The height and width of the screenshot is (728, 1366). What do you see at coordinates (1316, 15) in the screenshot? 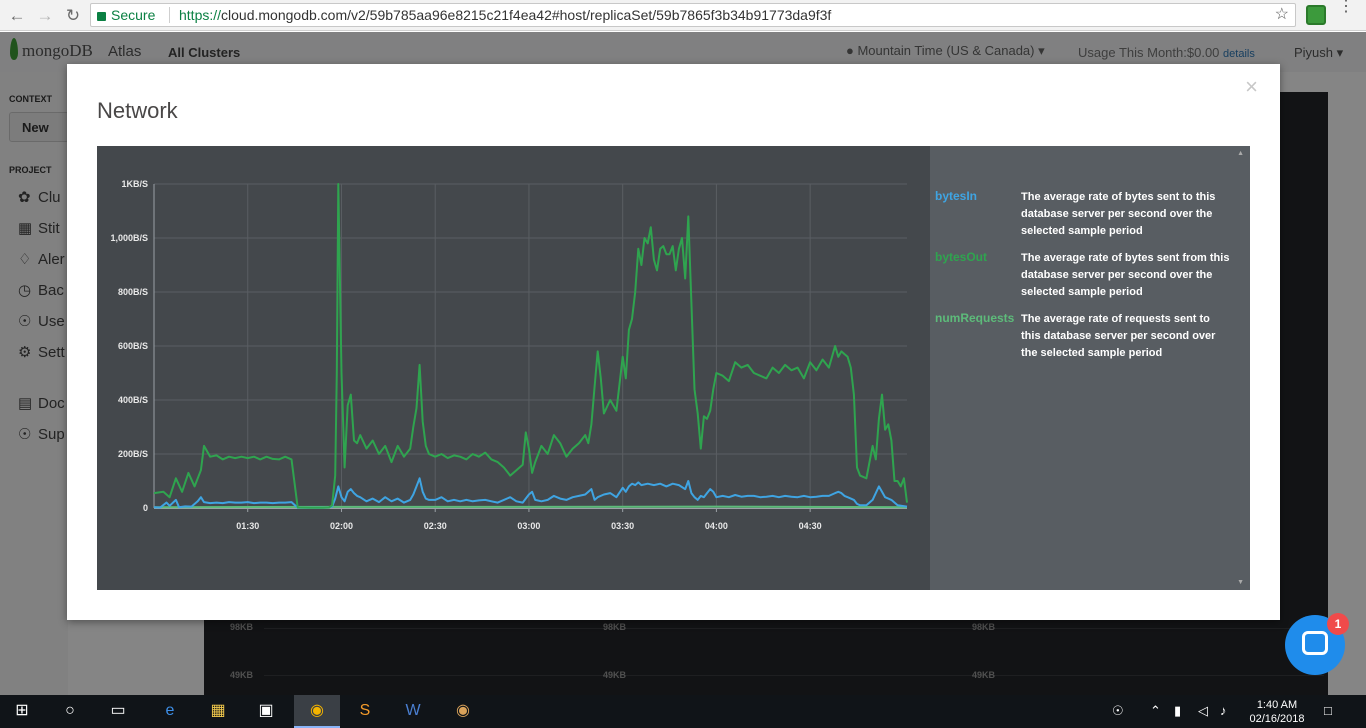
I see `extension-icon` at bounding box center [1316, 15].